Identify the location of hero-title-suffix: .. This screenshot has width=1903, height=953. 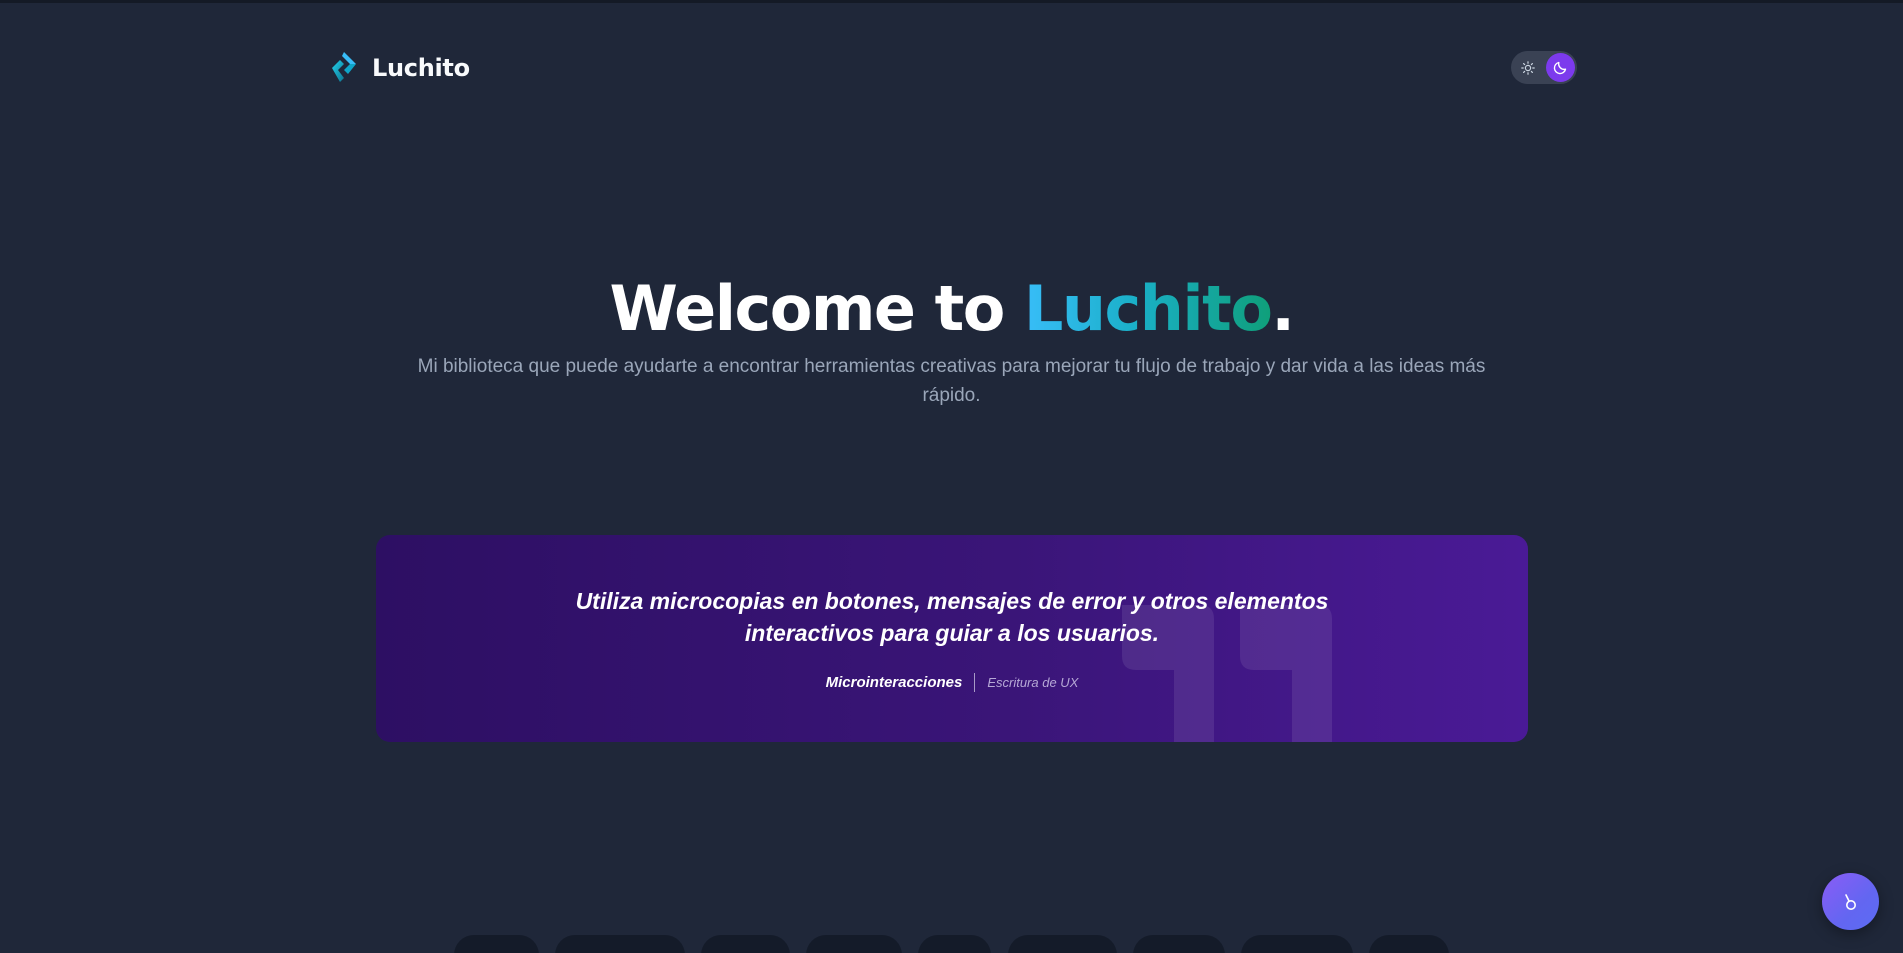
(1283, 308).